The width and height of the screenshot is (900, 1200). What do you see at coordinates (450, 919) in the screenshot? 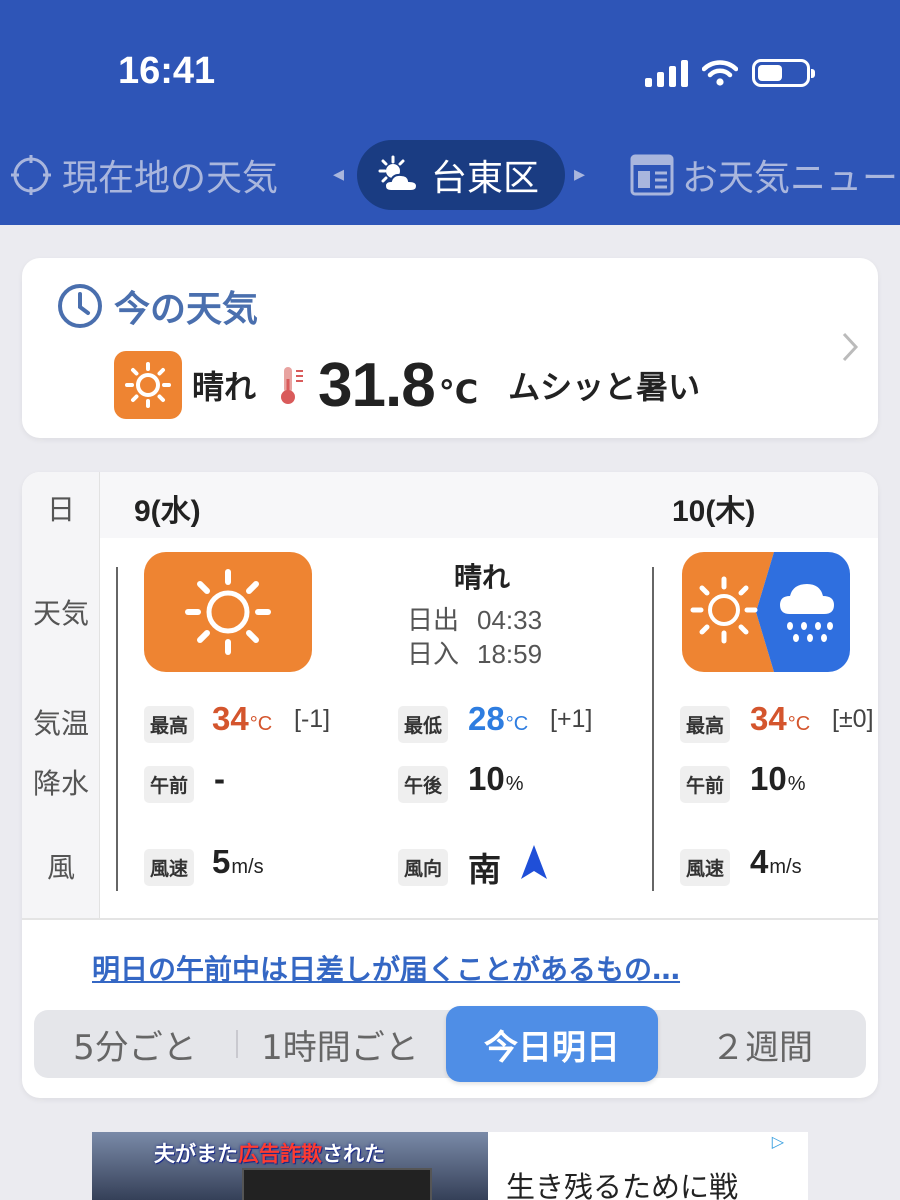
I see `forecast-separator` at bounding box center [450, 919].